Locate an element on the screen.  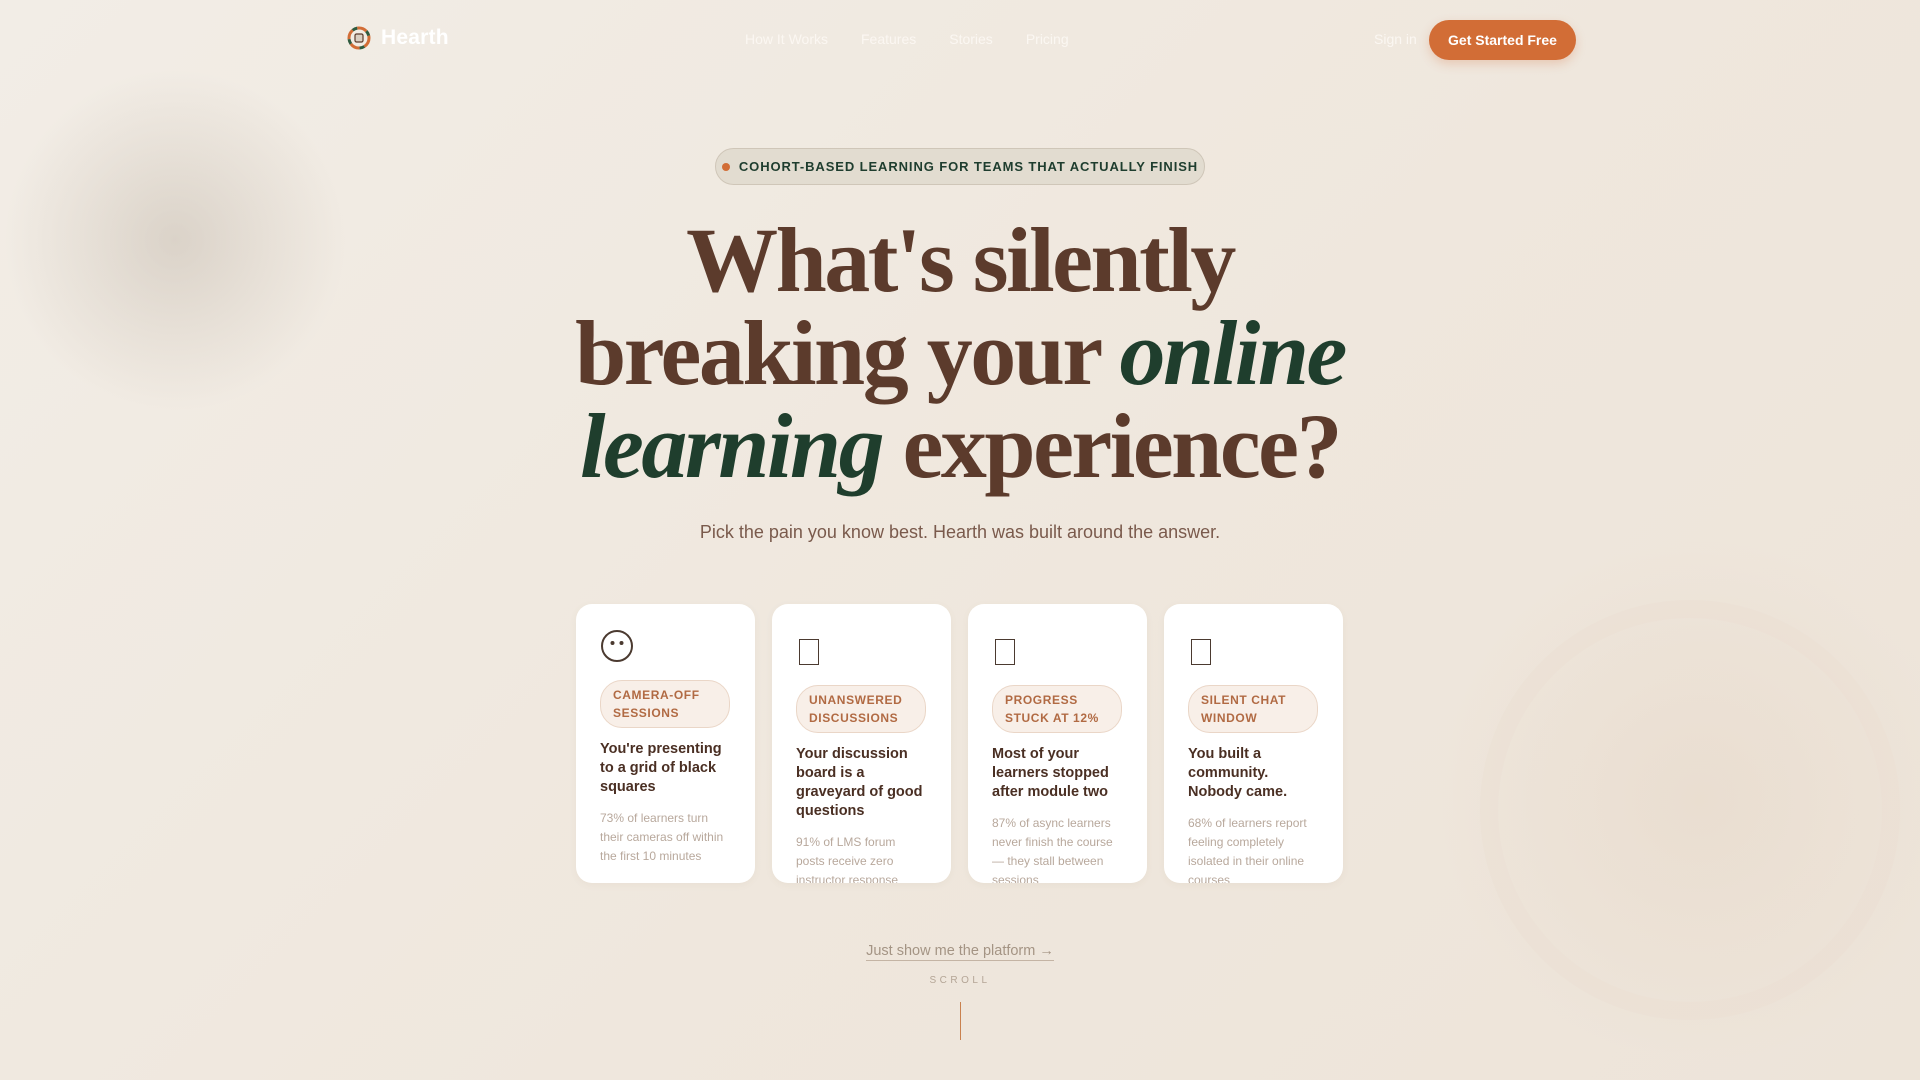
nav-links: How It Works Features Stories Pricing is located at coordinates (907, 39).